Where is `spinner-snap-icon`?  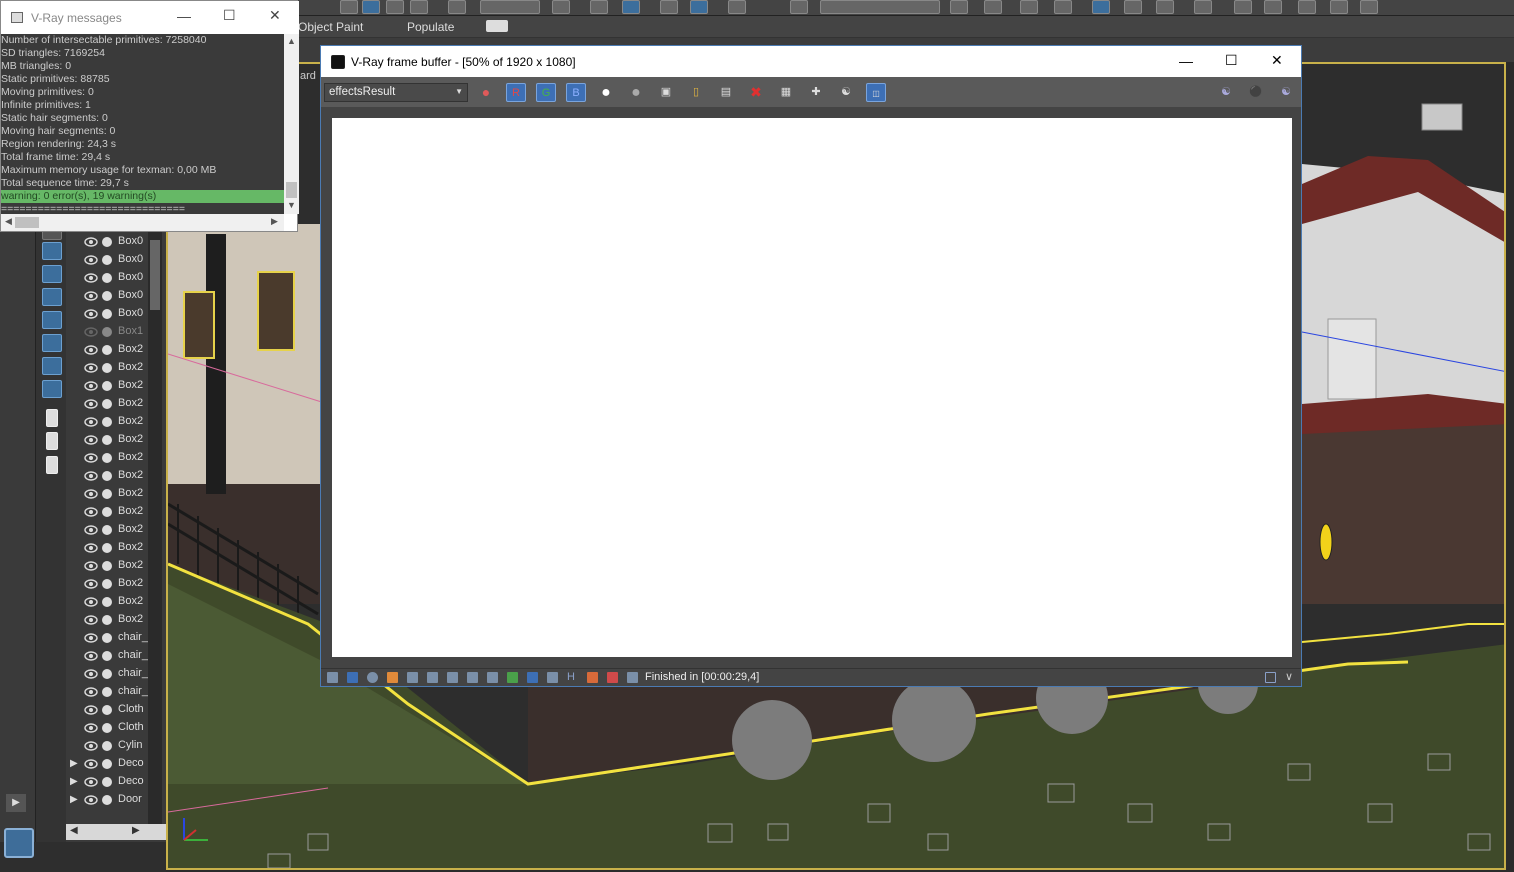 spinner-snap-icon is located at coordinates (737, 7).